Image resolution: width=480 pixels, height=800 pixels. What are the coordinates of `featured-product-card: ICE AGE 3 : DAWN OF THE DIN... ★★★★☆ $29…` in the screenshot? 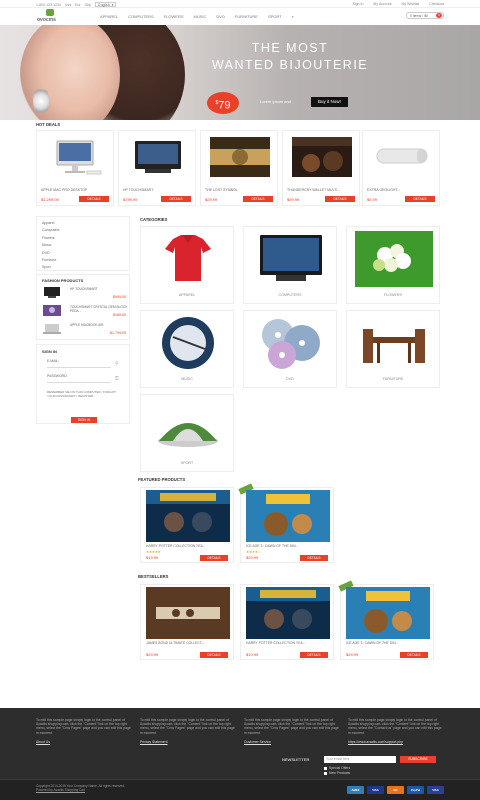 It's located at (286, 523).